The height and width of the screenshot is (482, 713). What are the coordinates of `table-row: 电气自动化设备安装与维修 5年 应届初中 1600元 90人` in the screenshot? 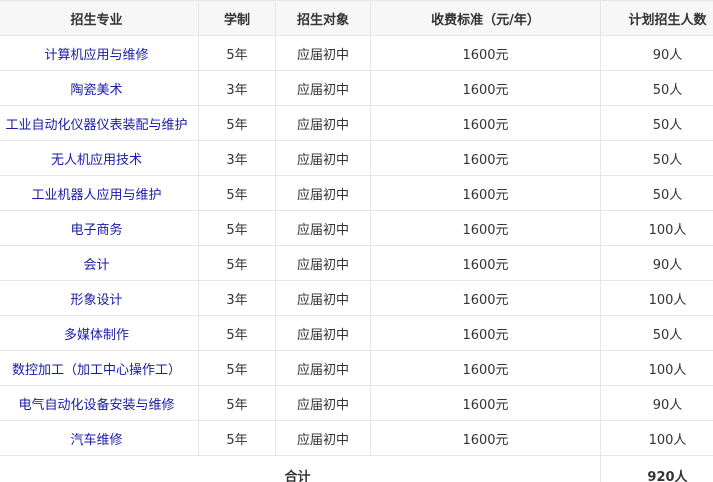 It's located at (356, 403).